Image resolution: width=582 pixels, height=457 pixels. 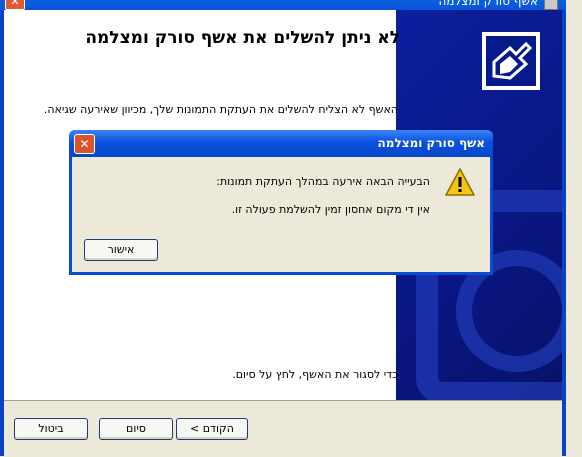 I want to click on wizard-close-hint: כדי לסגור את האשף, לחץ על סיום., so click(x=315, y=374).